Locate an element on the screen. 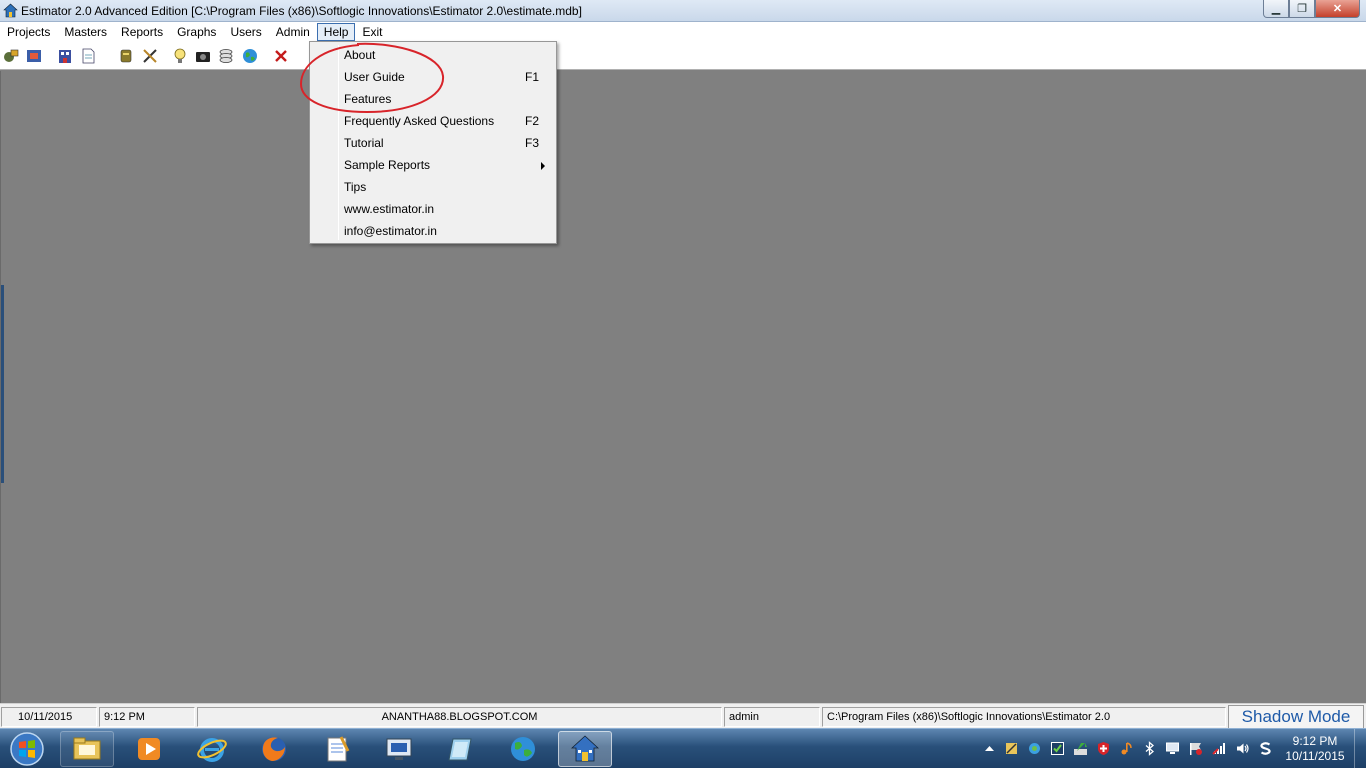  document-icon is located at coordinates (88, 56).